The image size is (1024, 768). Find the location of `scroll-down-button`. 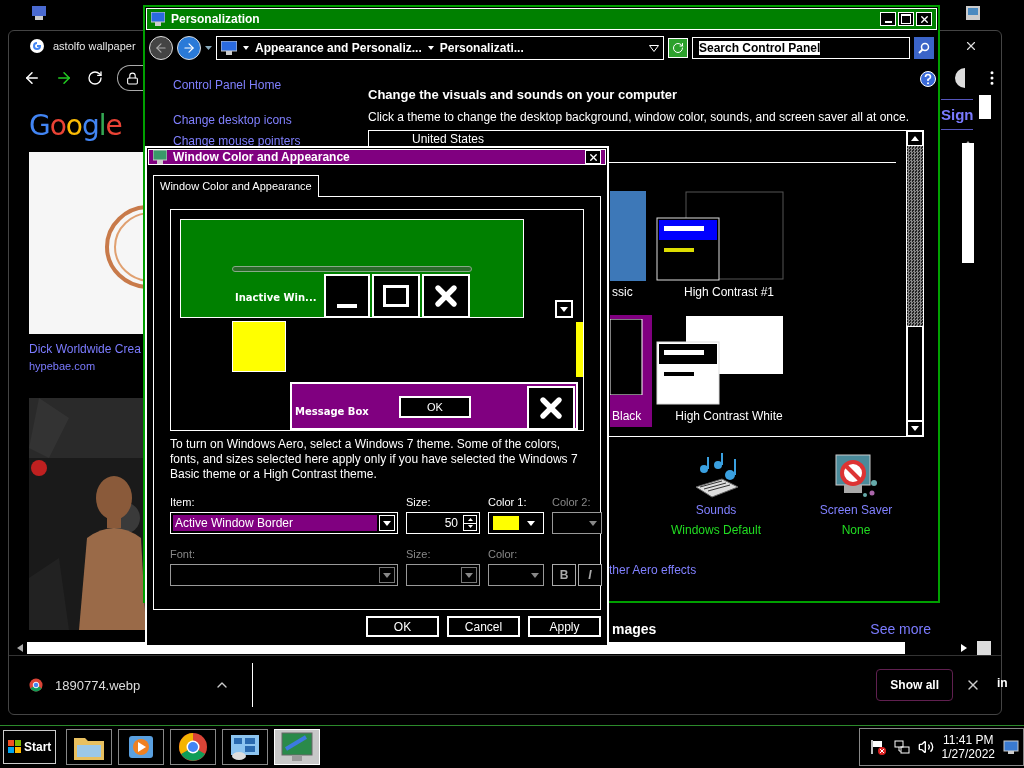

scroll-down-button is located at coordinates (915, 428).